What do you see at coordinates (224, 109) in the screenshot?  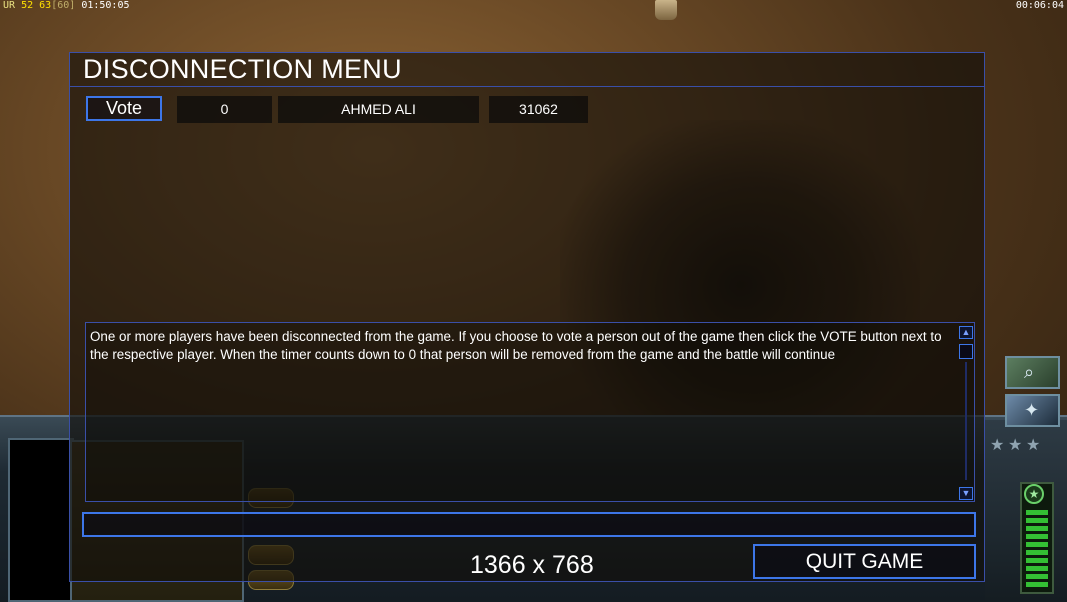 I see `vote-count: 0` at bounding box center [224, 109].